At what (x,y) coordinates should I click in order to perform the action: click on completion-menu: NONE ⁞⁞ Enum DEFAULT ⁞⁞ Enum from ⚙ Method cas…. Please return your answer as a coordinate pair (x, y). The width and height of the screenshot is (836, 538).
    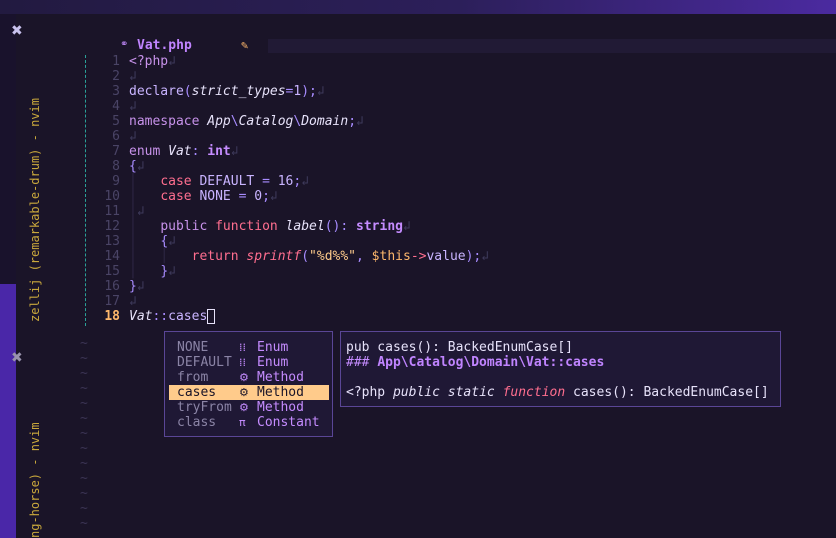
    Looking at the image, I should click on (248, 384).